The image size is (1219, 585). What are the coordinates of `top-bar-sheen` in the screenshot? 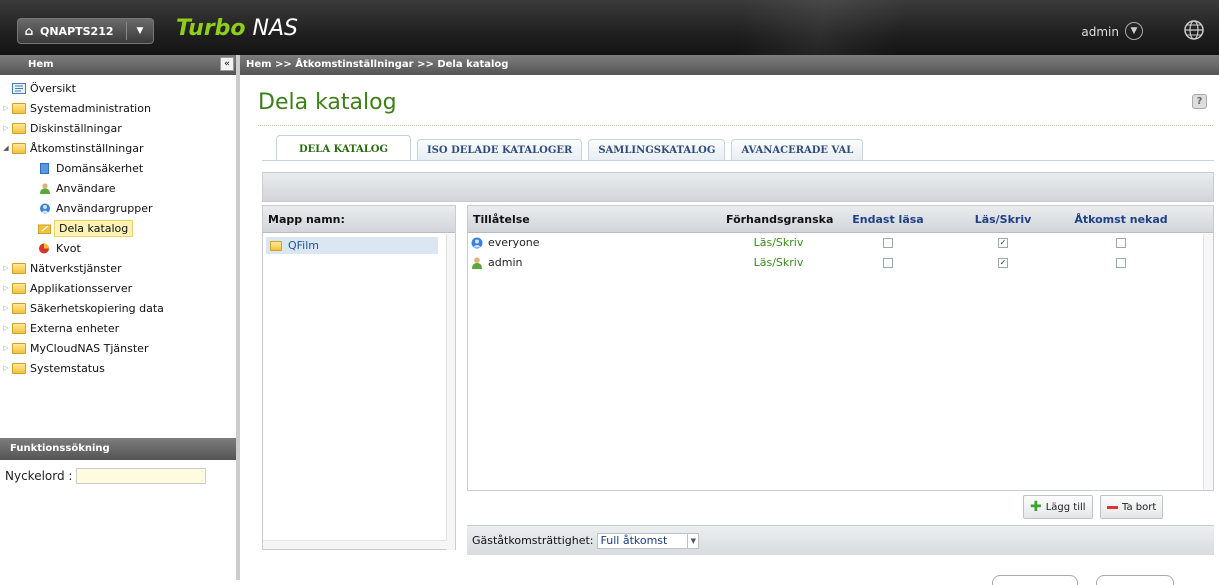 It's located at (820, 31).